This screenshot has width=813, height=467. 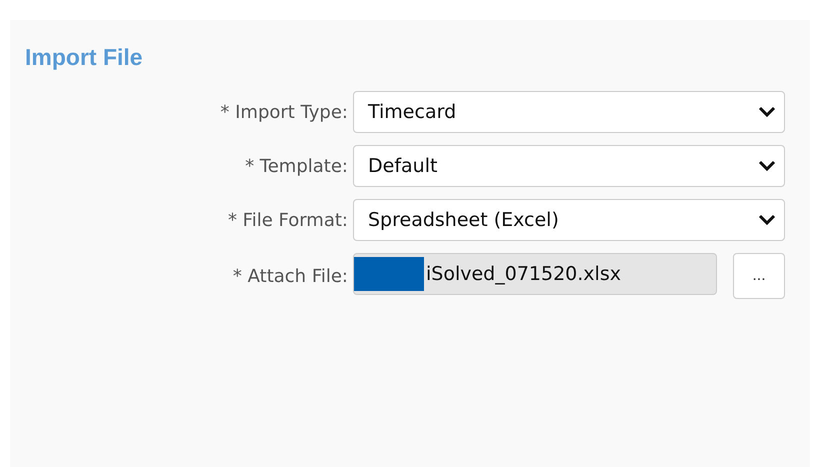 I want to click on panel-title: Import File, so click(x=84, y=57).